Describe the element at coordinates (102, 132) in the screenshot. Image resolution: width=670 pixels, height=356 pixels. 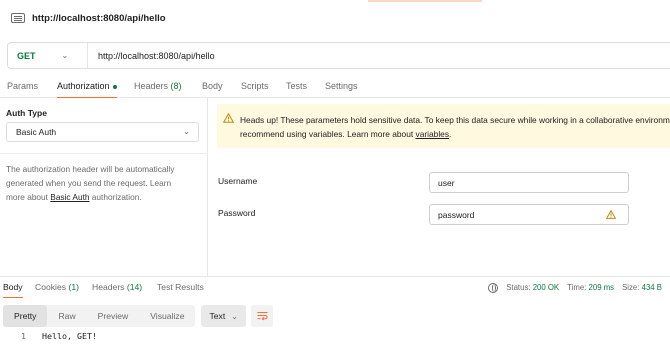
I see `auth-type-select: Basic Auth ⌄` at that location.